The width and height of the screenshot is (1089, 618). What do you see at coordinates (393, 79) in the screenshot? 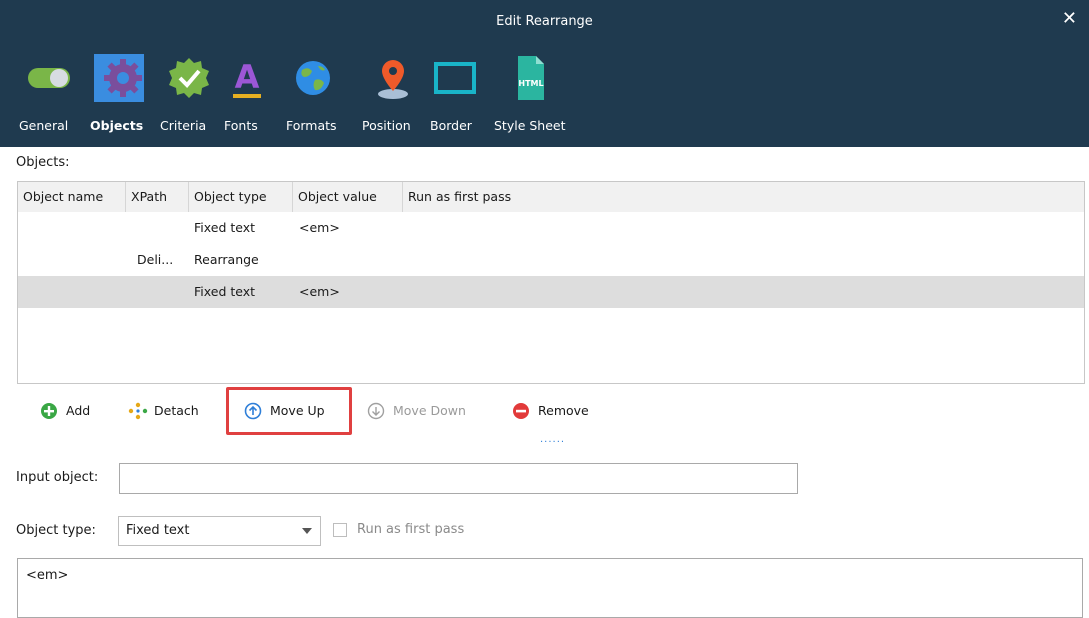
I see `location-pin-icon` at bounding box center [393, 79].